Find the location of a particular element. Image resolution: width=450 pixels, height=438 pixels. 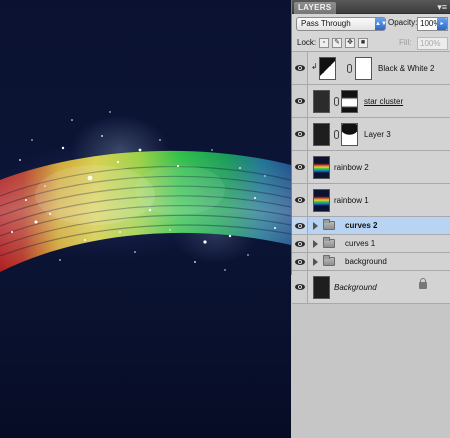

opacity-arrow-icon: ▸ is located at coordinates (442, 24).